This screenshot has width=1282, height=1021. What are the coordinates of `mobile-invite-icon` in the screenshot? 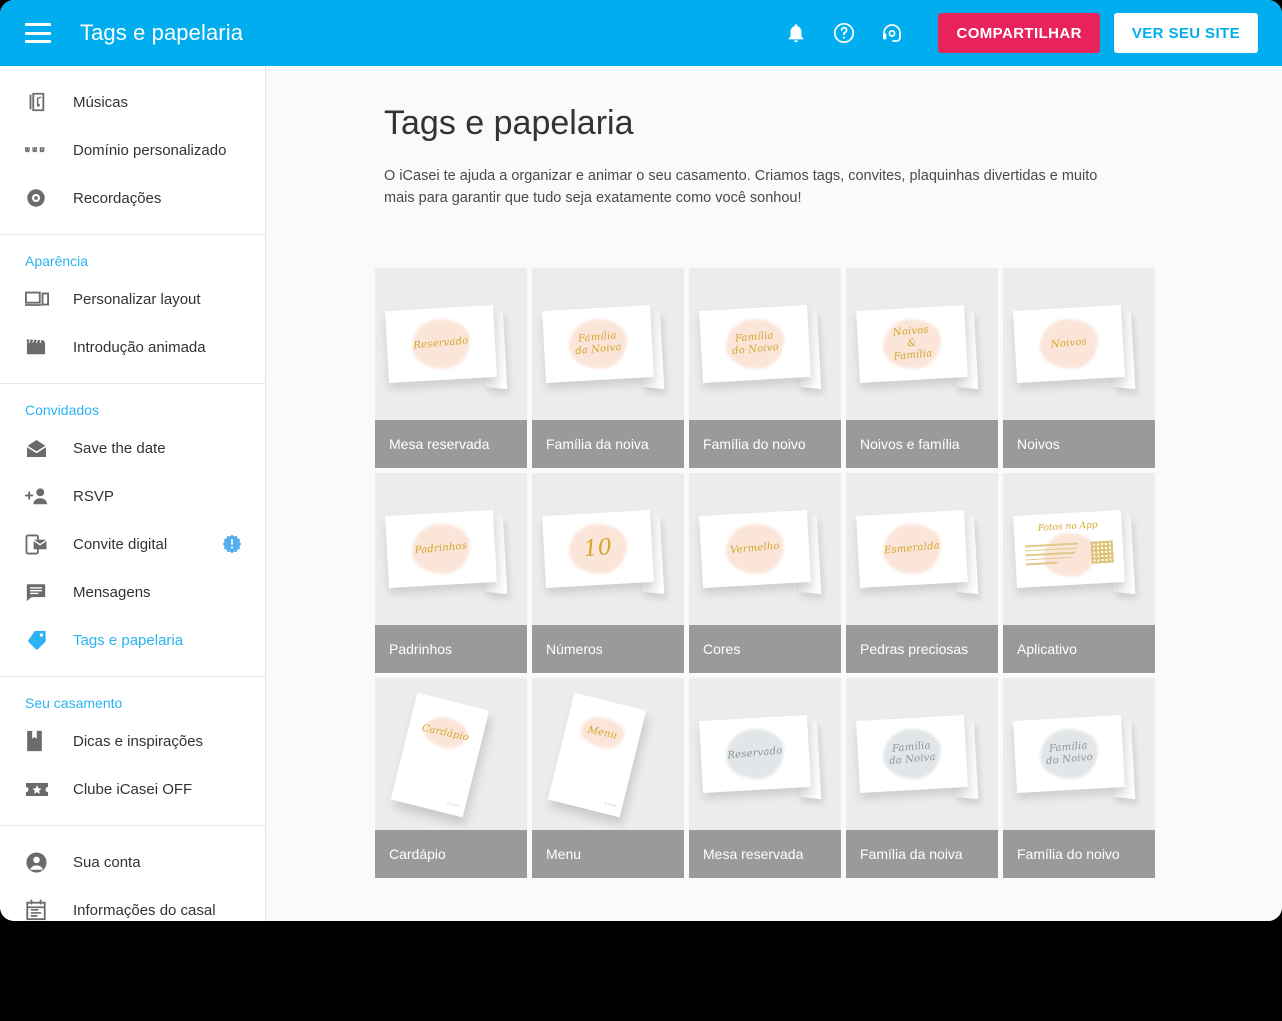 It's located at (40, 544).